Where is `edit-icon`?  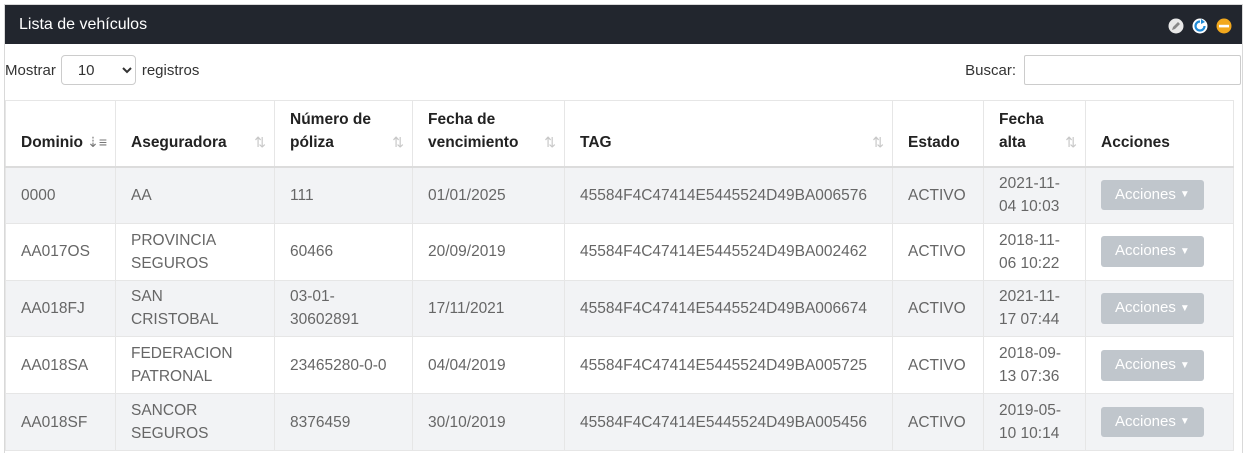 edit-icon is located at coordinates (1176, 26).